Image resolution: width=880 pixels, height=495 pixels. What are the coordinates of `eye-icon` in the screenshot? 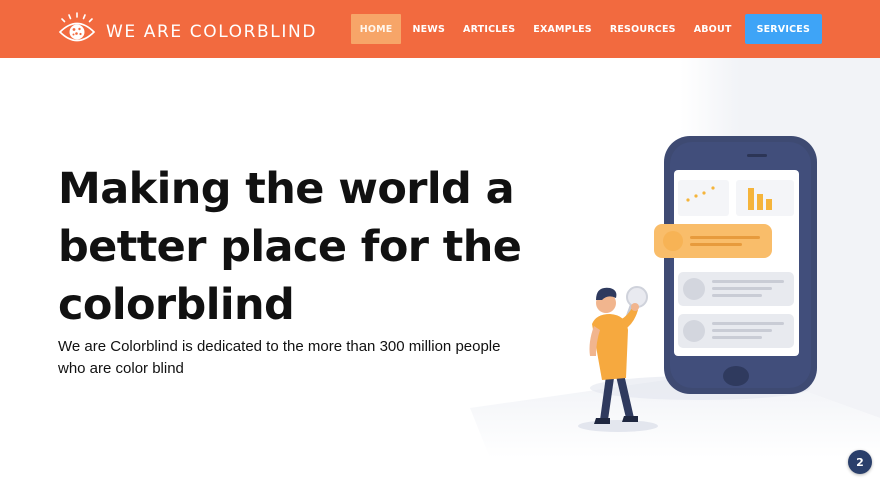 It's located at (77, 31).